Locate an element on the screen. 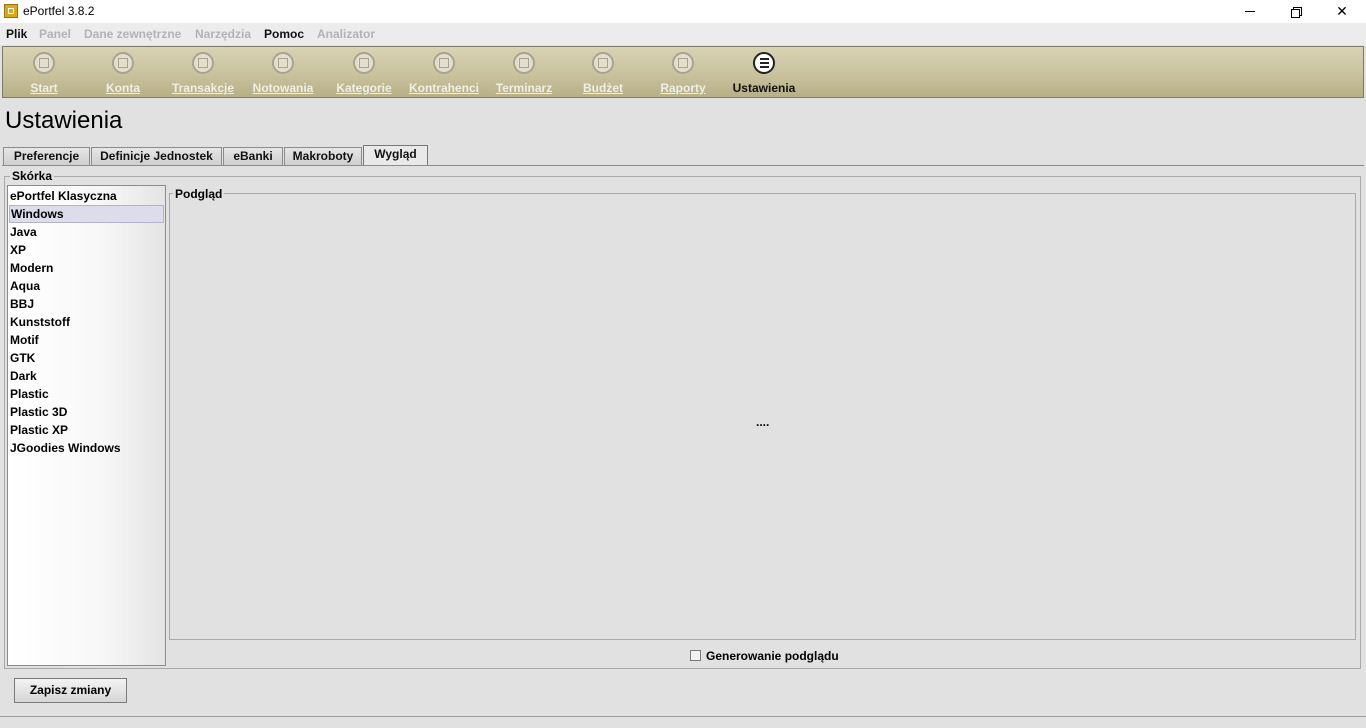 Image resolution: width=1366 pixels, height=728 pixels. menu-dane-zewnetrzne: Dane zewnętrzne is located at coordinates (132, 34).